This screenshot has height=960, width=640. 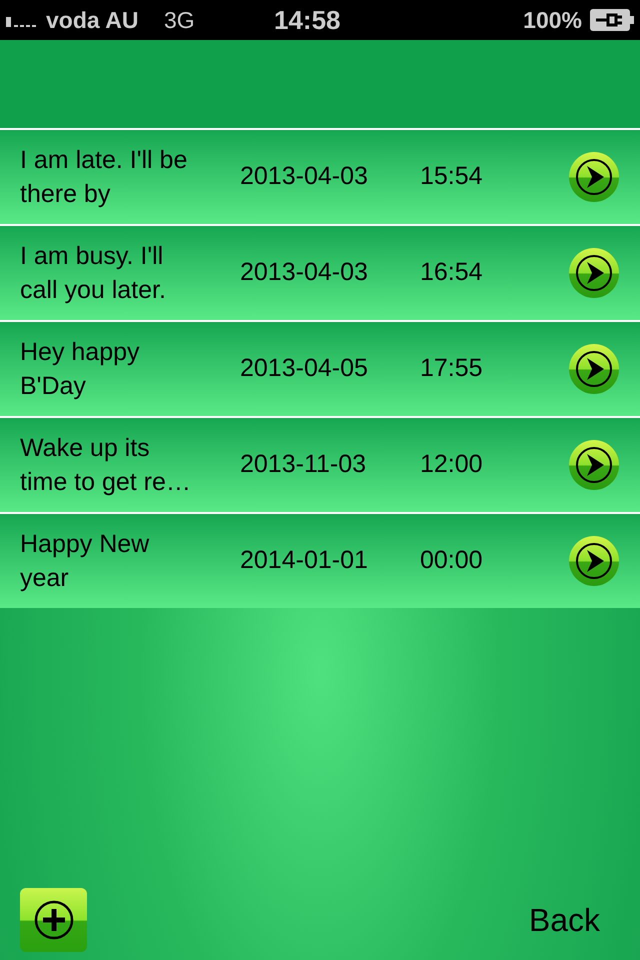 I want to click on message-time: 16:54, so click(x=452, y=272).